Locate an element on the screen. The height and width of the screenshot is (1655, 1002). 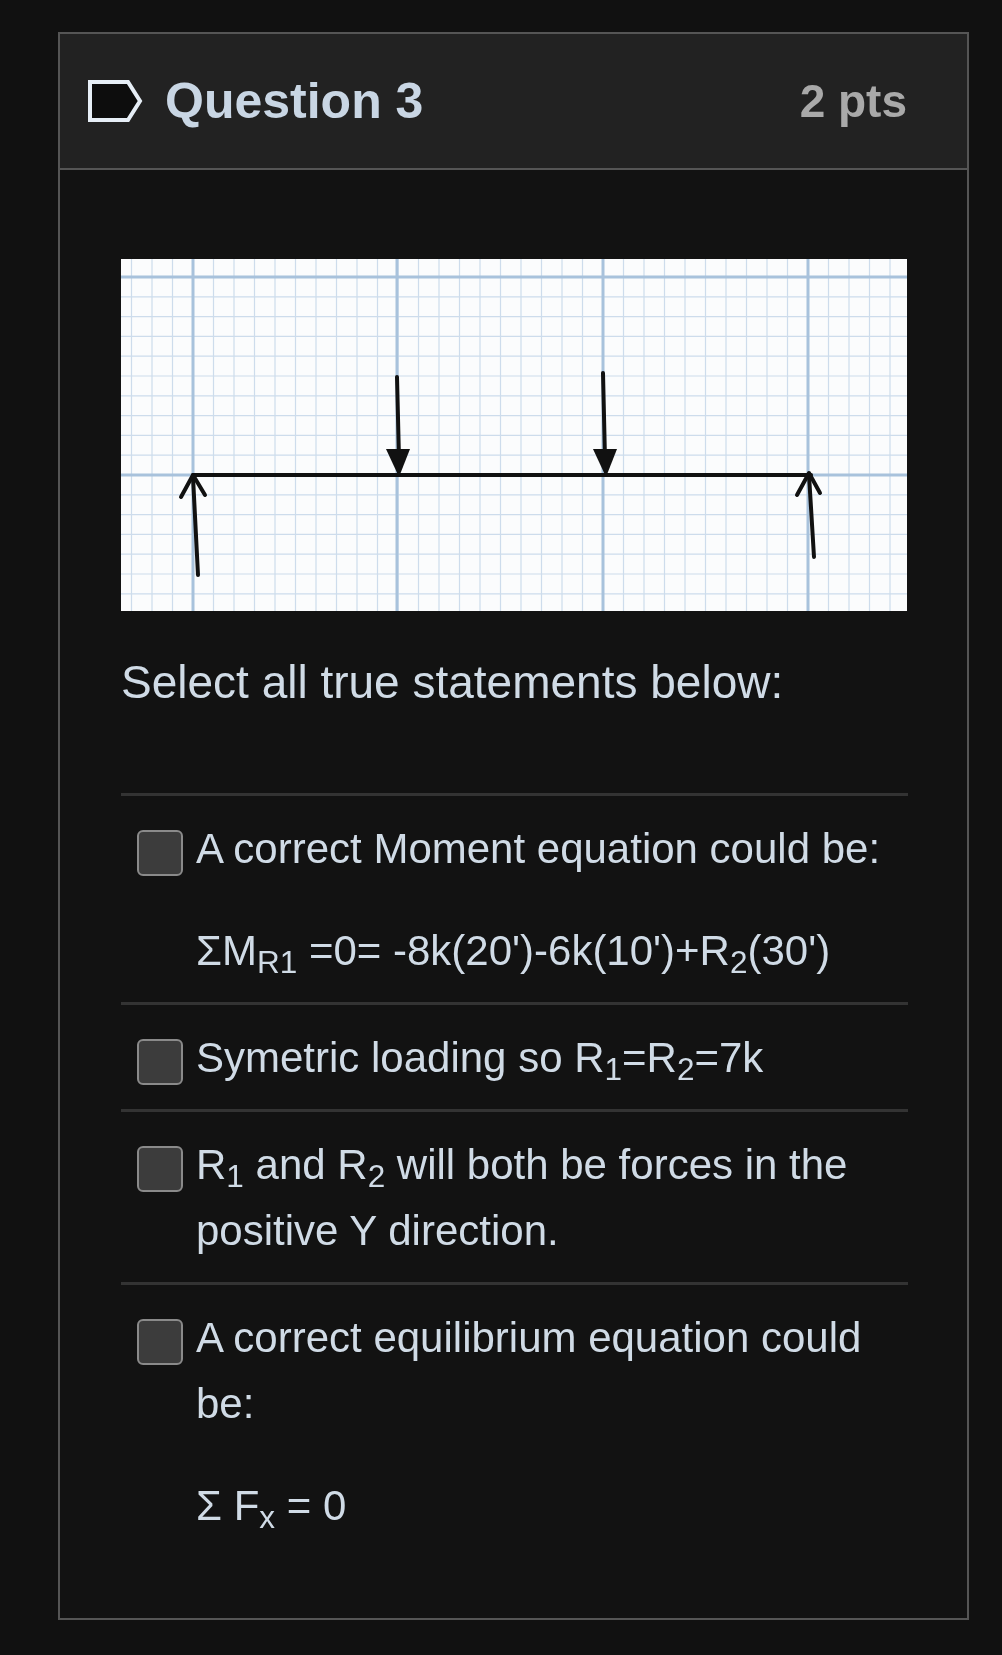
question-prompt: Select all true statements below: is located at coordinates (453, 682).